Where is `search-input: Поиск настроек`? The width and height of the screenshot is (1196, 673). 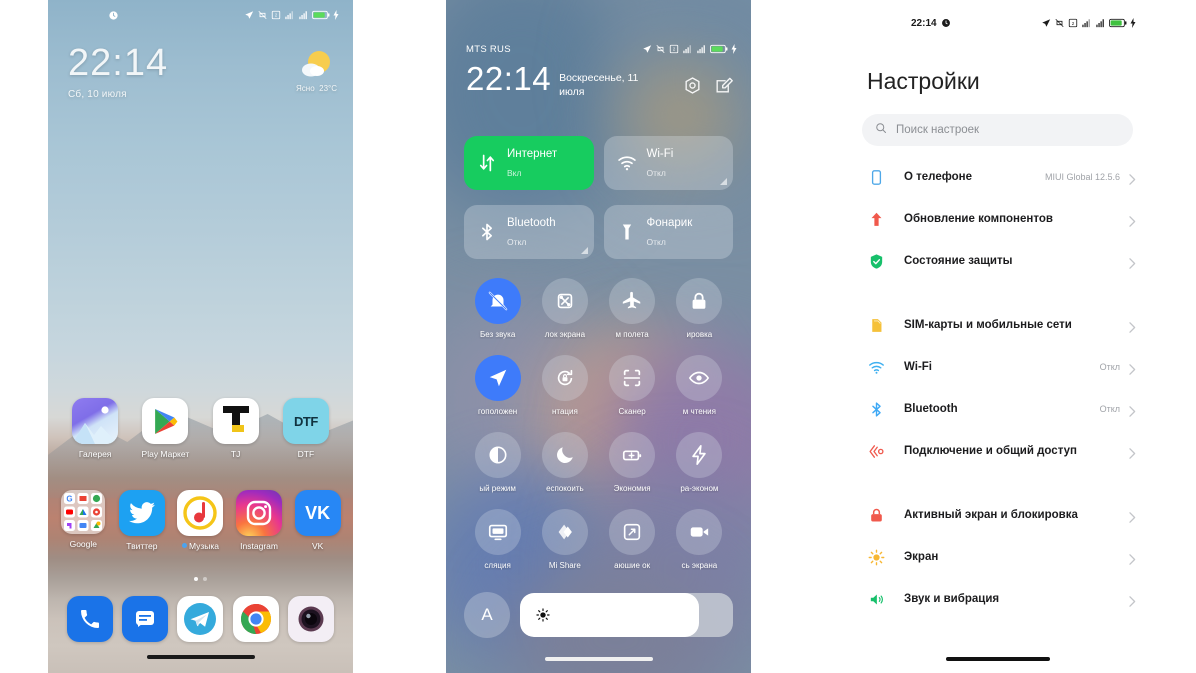 search-input: Поиск настроек is located at coordinates (997, 130).